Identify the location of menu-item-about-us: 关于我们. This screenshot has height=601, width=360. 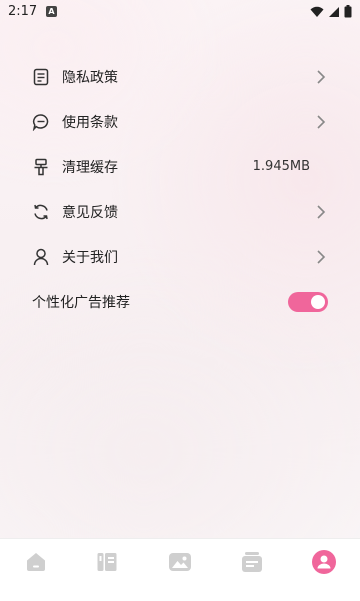
(180, 256).